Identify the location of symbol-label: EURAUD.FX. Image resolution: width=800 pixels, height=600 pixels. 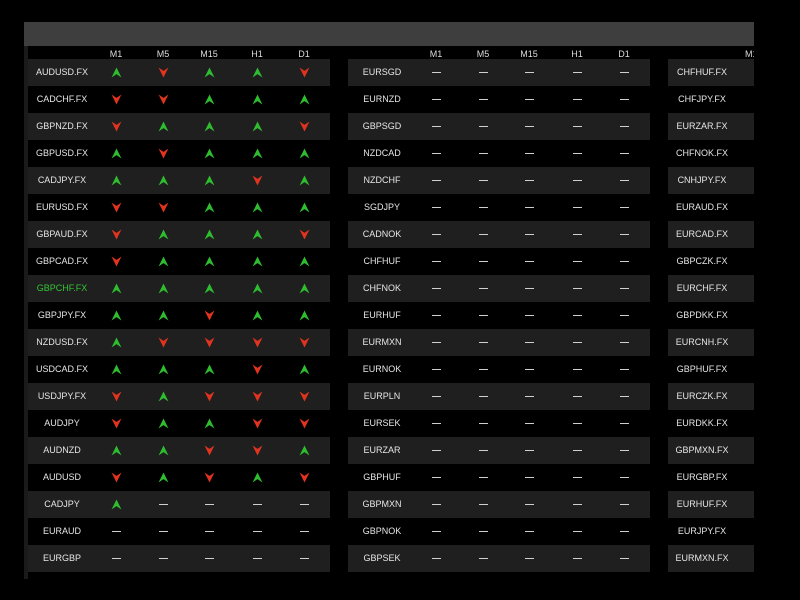
(702, 207).